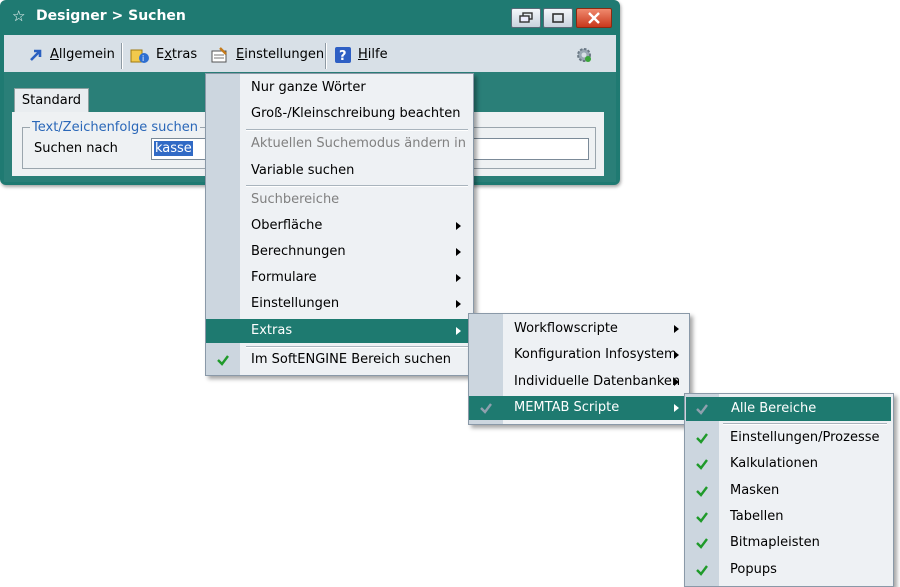 This screenshot has width=900, height=587. I want to click on restore-button, so click(526, 18).